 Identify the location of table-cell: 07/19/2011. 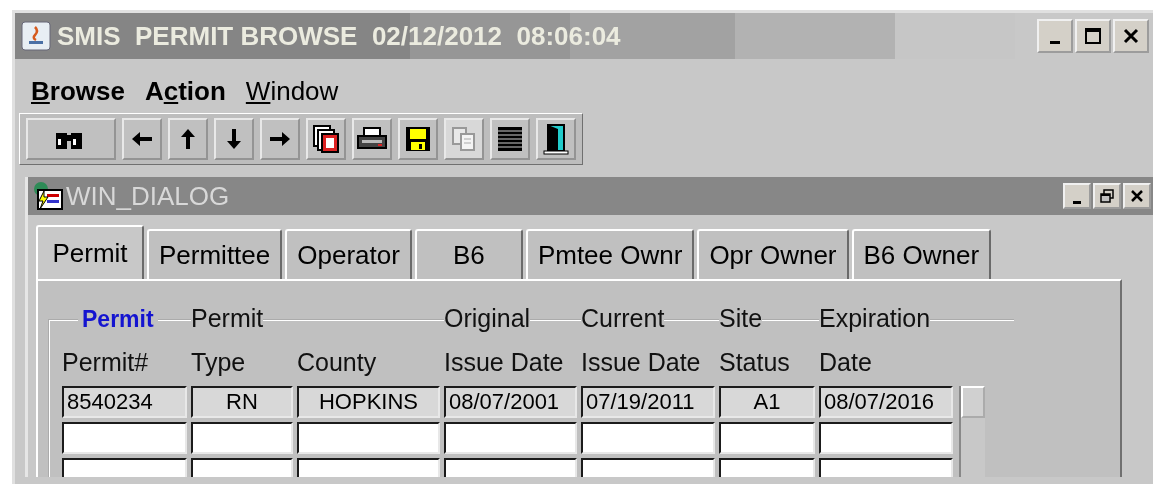
(648, 402).